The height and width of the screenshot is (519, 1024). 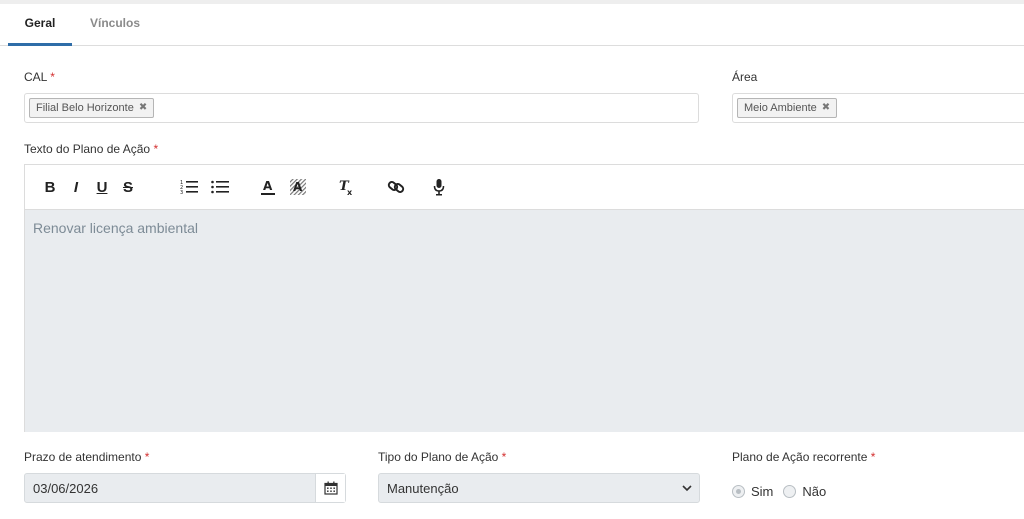 What do you see at coordinates (330, 488) in the screenshot?
I see `calendar-icon` at bounding box center [330, 488].